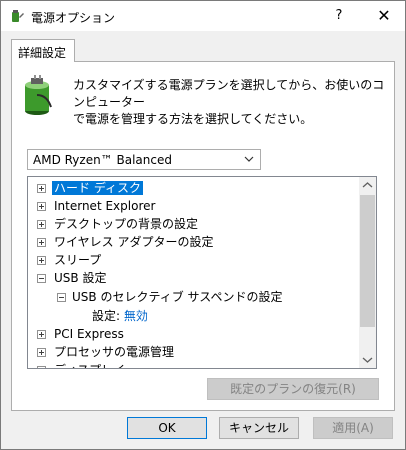 The image size is (406, 450). I want to click on restore-defaults-button: 既定のプランの復元(R), so click(293, 389).